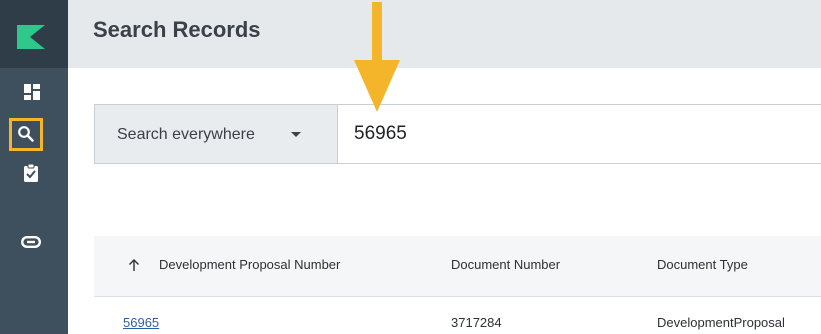  What do you see at coordinates (377, 57) in the screenshot?
I see `arrow-down-icon` at bounding box center [377, 57].